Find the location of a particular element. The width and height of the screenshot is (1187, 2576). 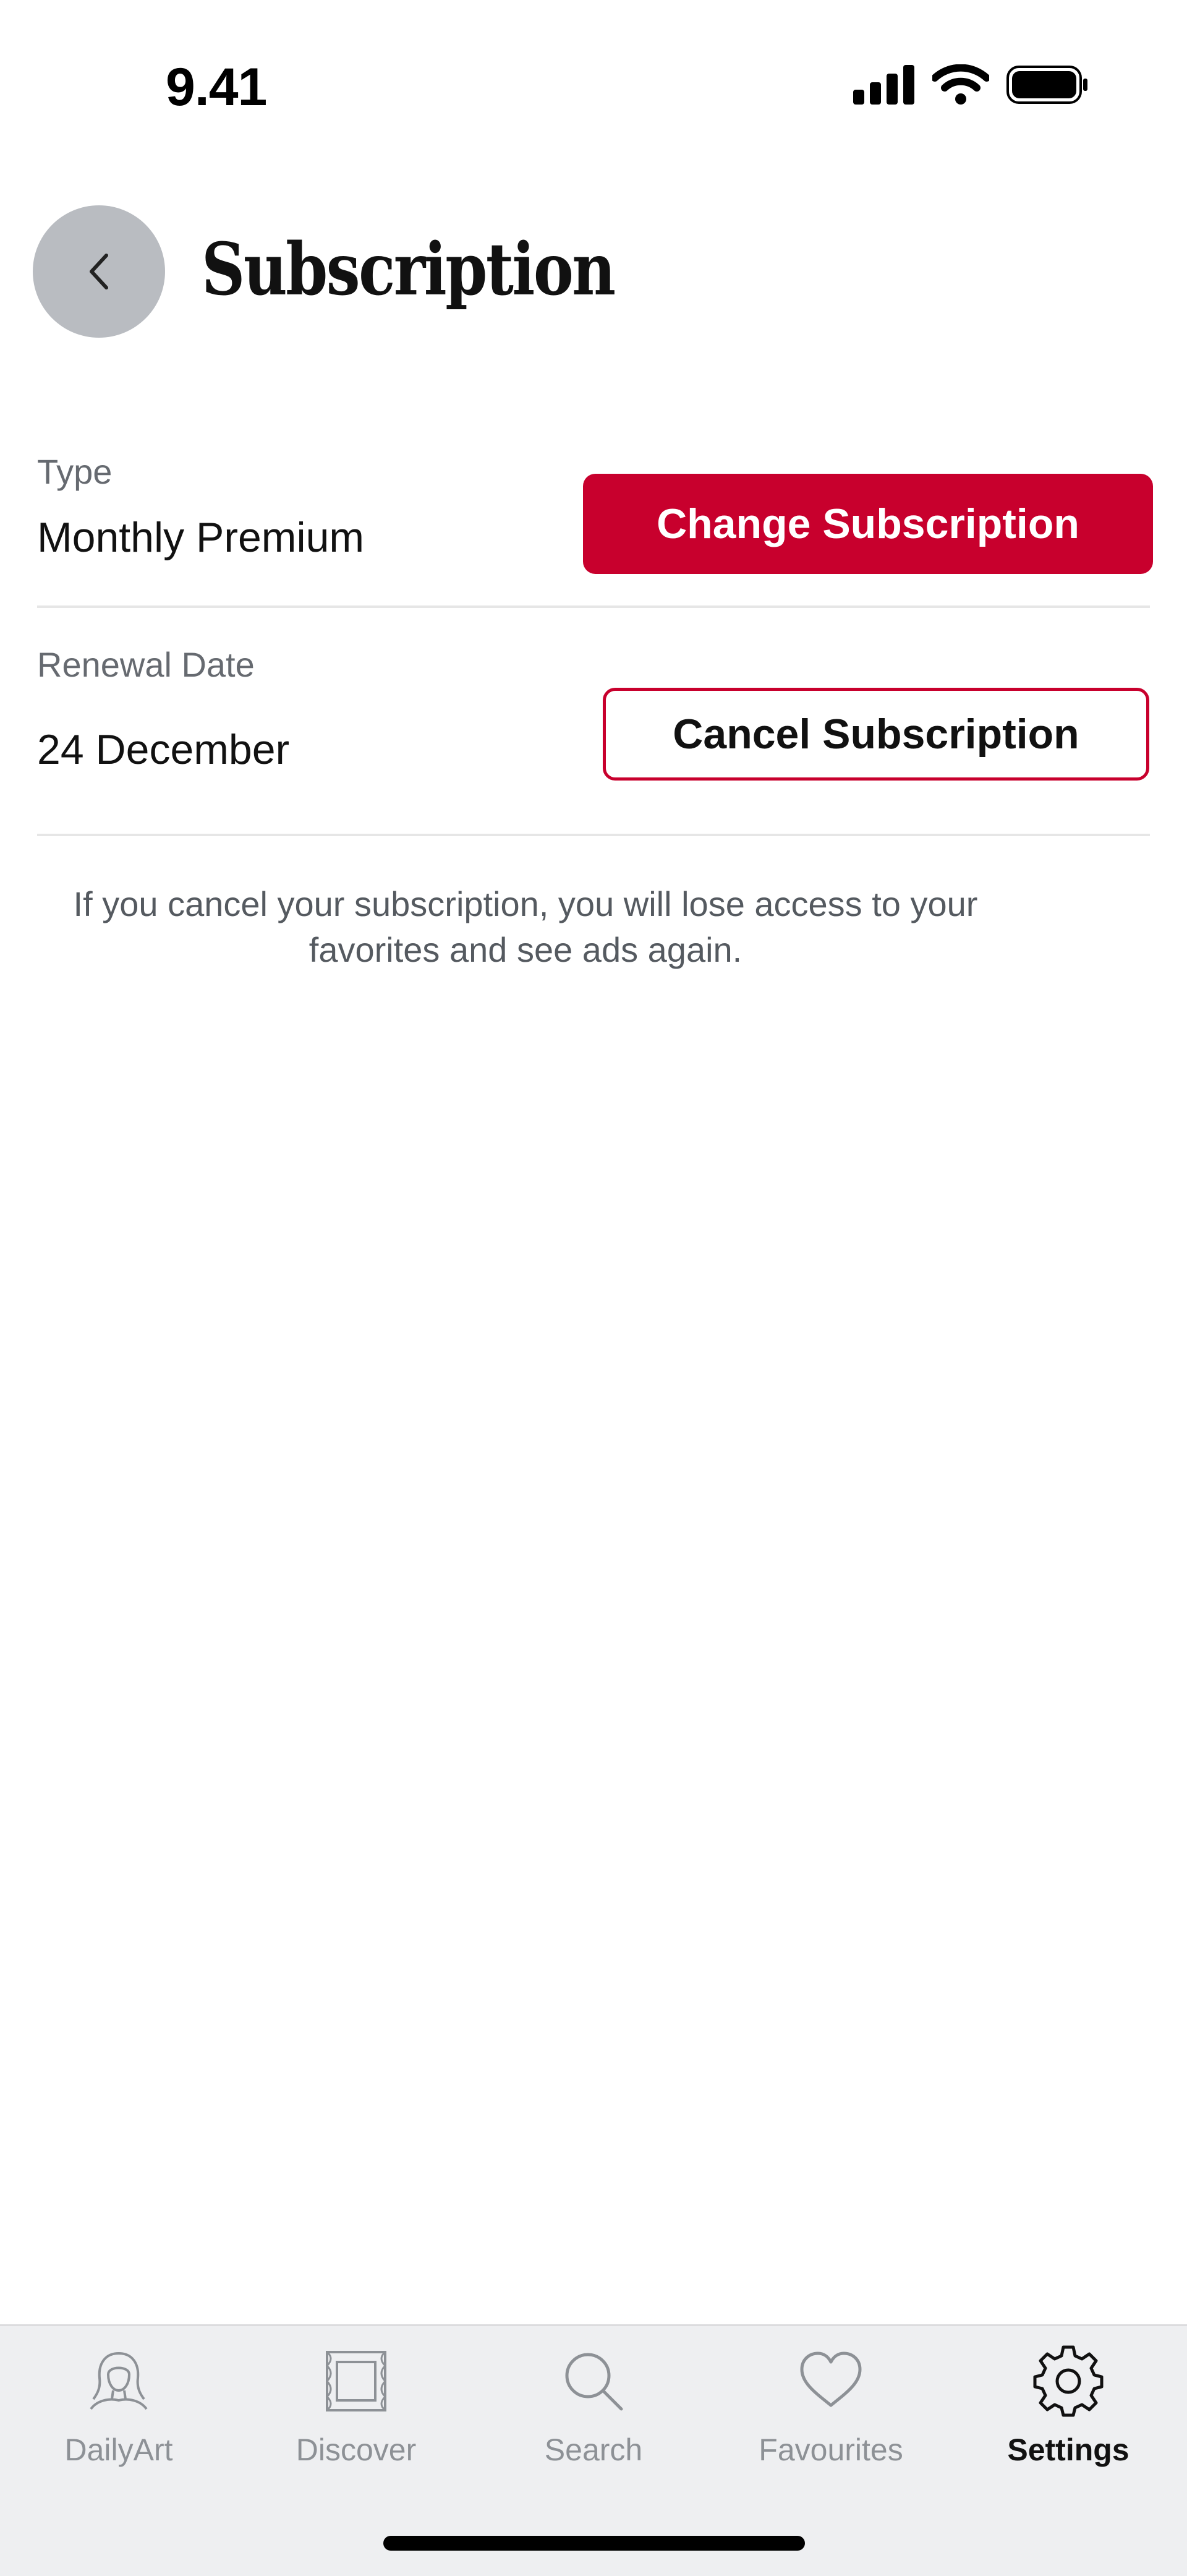

tab-label: Discover is located at coordinates (357, 2450).